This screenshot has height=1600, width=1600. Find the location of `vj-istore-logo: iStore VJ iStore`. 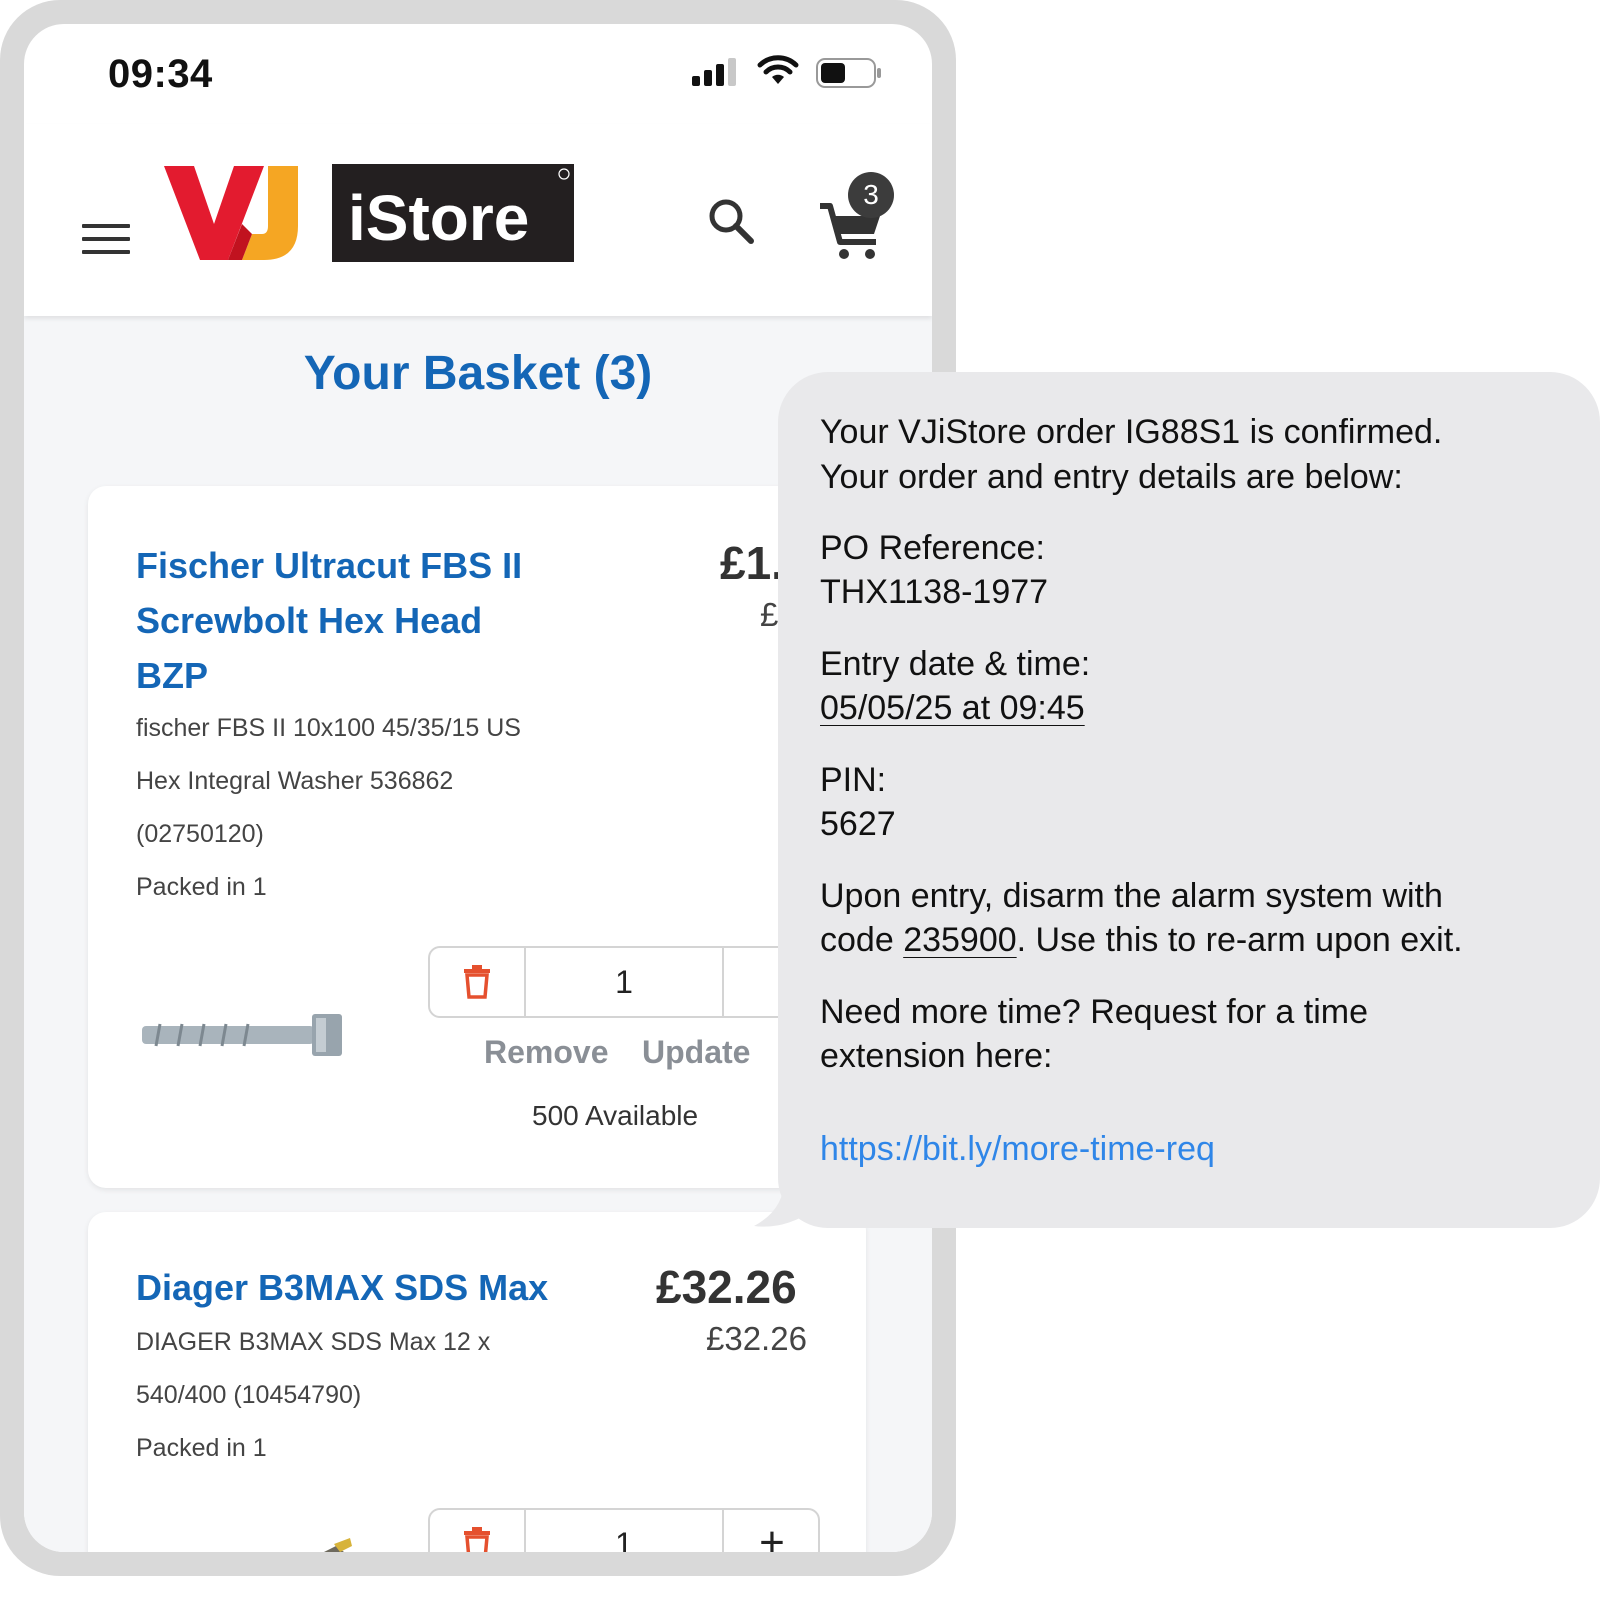

vj-istore-logo: iStore VJ iStore is located at coordinates (369, 213).